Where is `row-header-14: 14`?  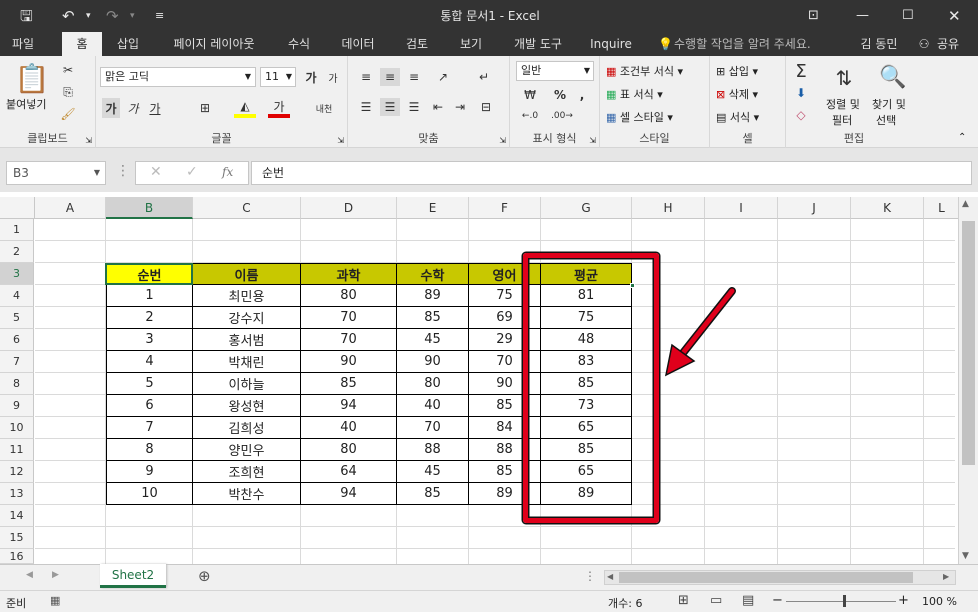 row-header-14: 14 is located at coordinates (17, 516).